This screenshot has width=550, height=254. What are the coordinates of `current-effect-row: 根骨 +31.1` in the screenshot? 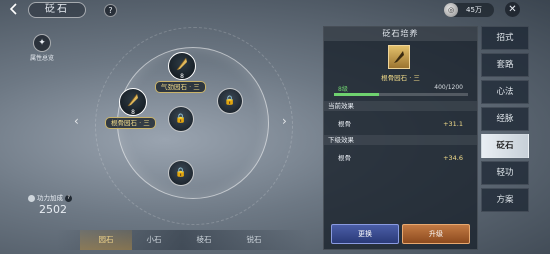 It's located at (400, 124).